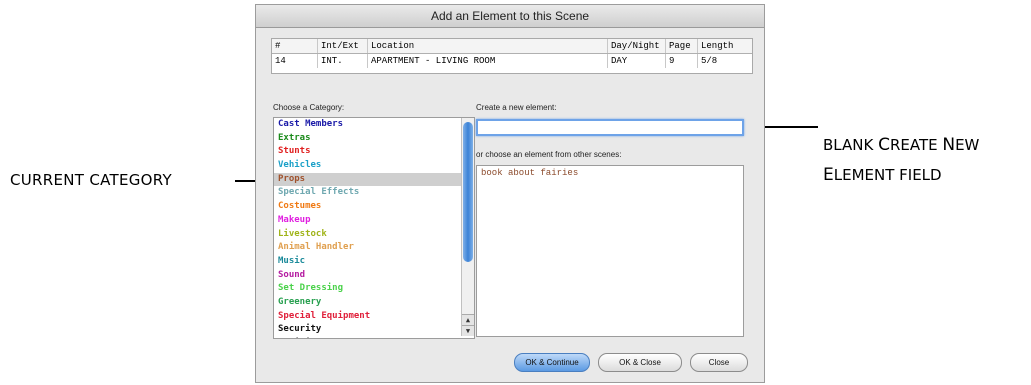 The height and width of the screenshot is (385, 1031). I want to click on callout-text: C, so click(884, 145).